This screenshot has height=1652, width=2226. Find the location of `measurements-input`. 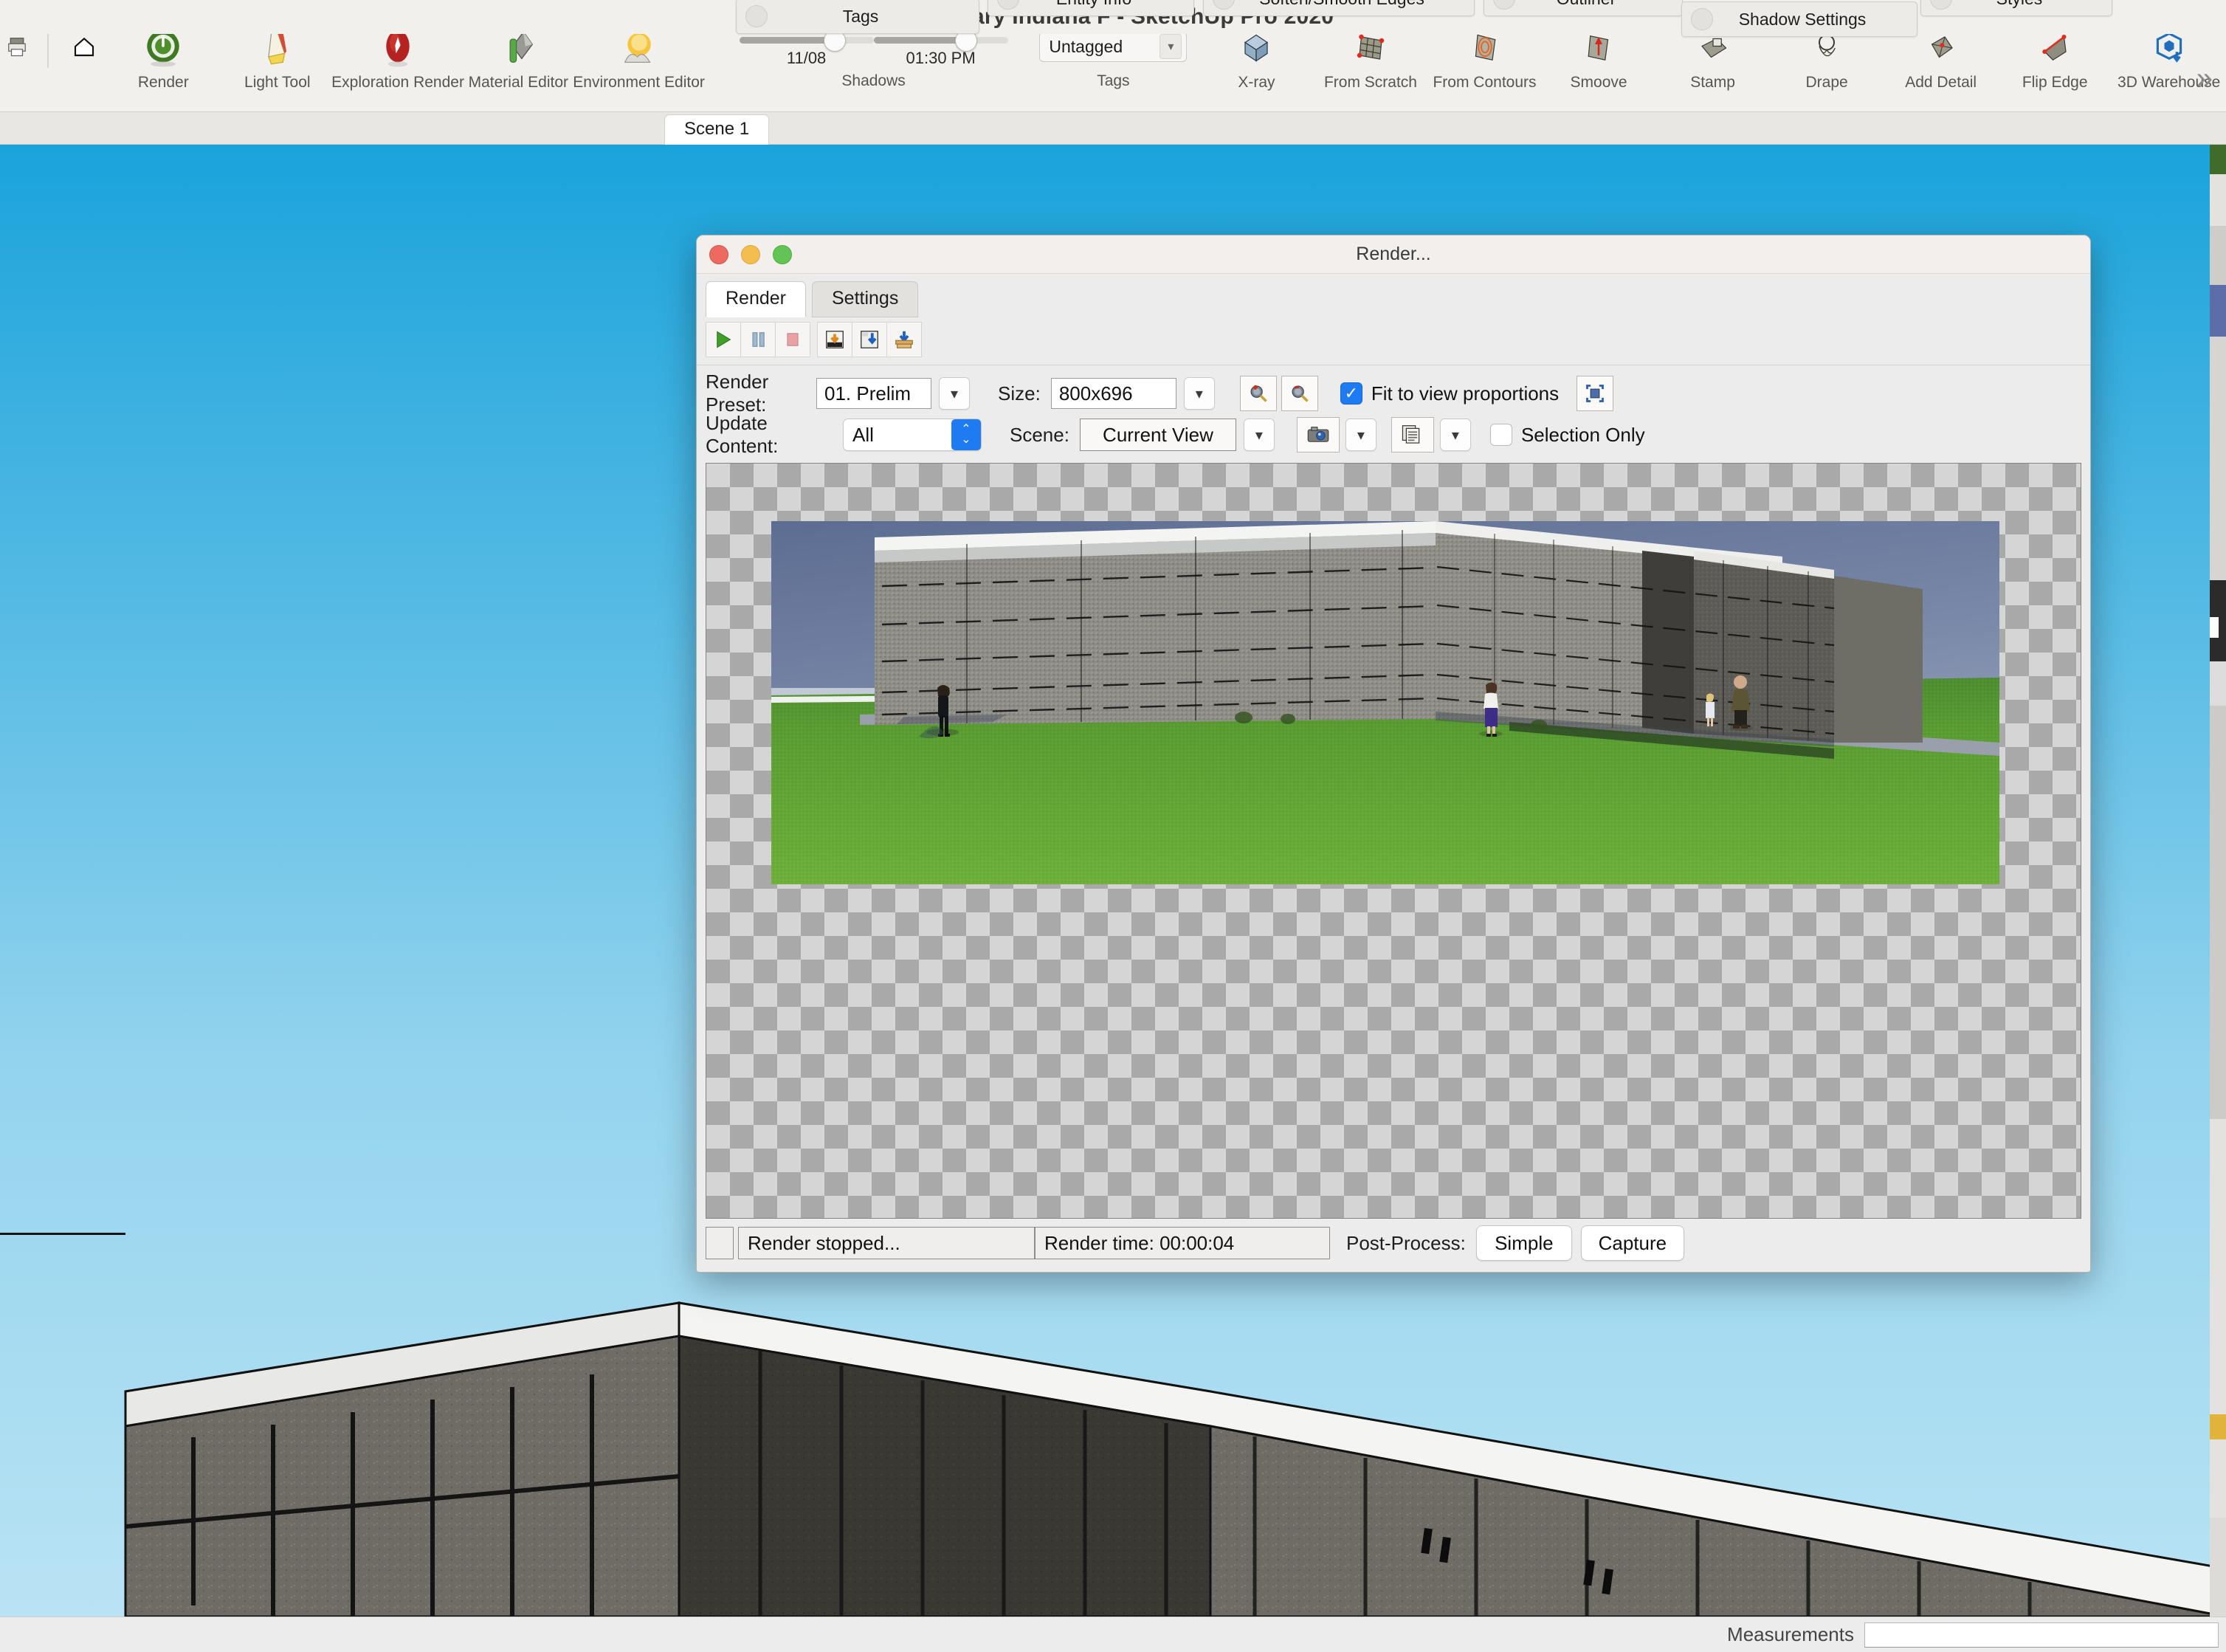

measurements-input is located at coordinates (2041, 1635).